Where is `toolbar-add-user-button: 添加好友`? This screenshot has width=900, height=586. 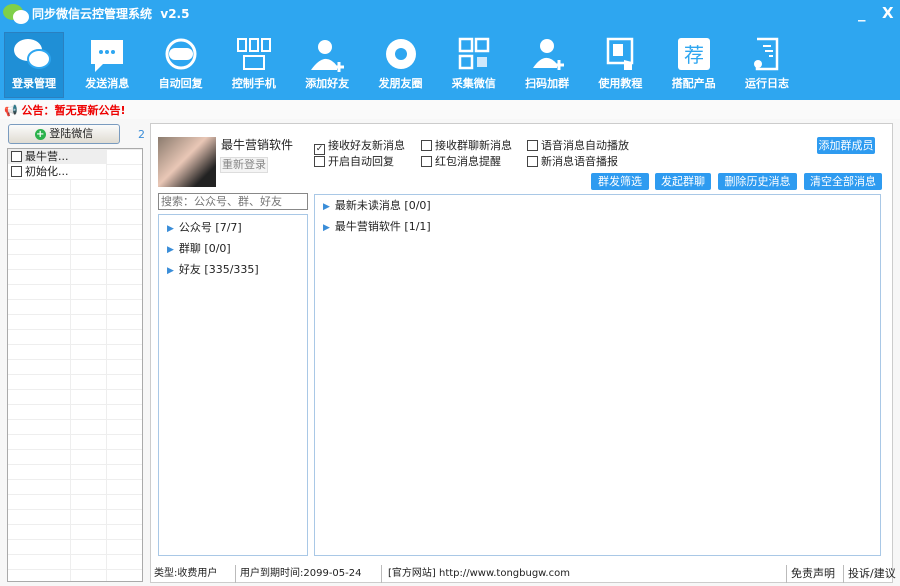
toolbar-add-user-button: 添加好友 is located at coordinates (327, 65).